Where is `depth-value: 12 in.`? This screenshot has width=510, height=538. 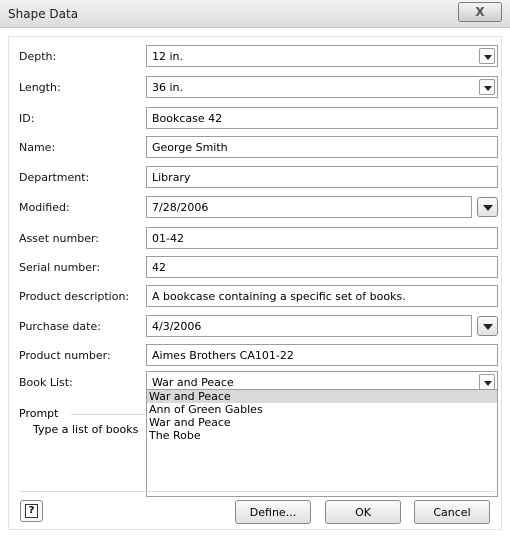
depth-value: 12 in. is located at coordinates (168, 56).